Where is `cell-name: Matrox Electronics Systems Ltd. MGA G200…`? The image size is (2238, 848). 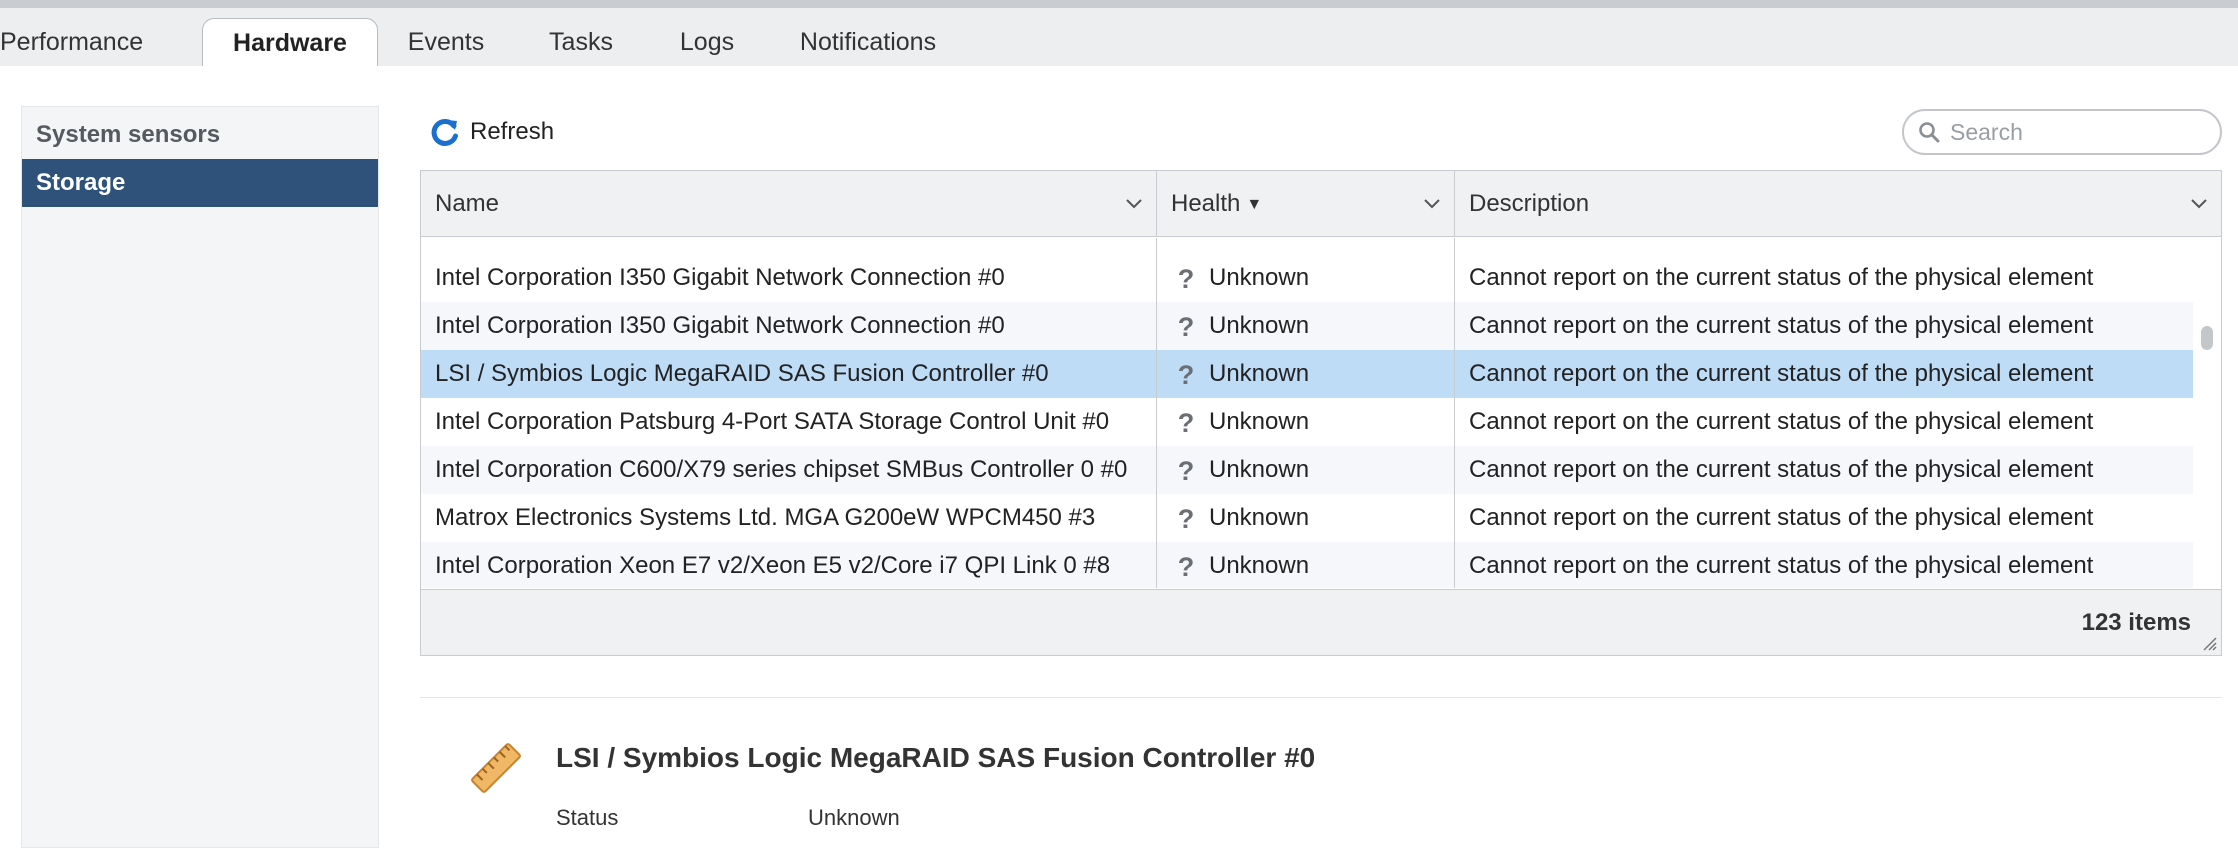 cell-name: Matrox Electronics Systems Ltd. MGA G200… is located at coordinates (789, 518).